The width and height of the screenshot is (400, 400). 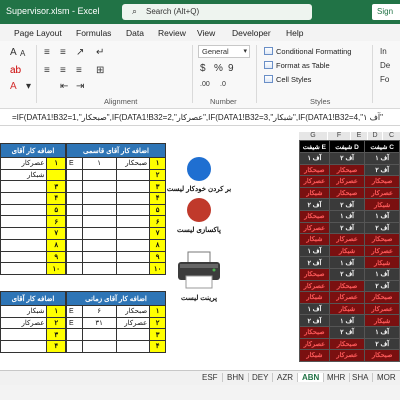 I want to click on sheet-tab-abn: ABN, so click(x=311, y=377).